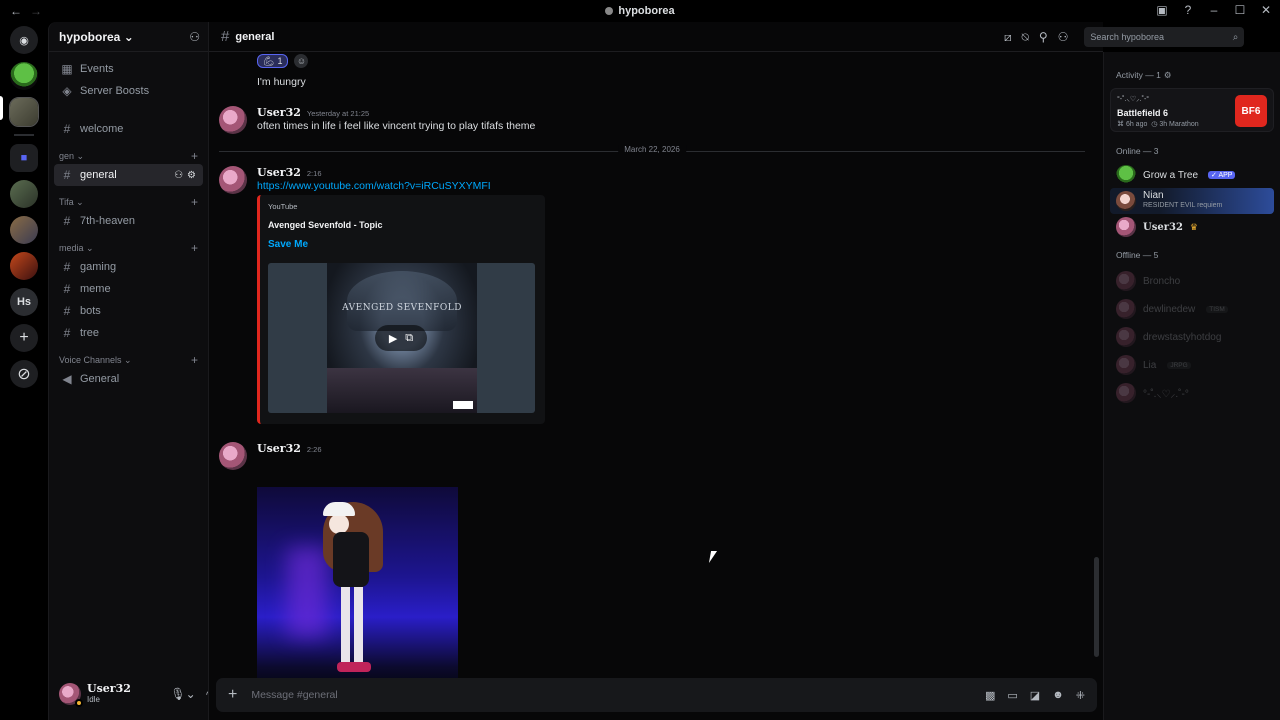 Image resolution: width=1280 pixels, height=720 pixels. Describe the element at coordinates (1096, 607) in the screenshot. I see `chat-scrollbar` at that location.